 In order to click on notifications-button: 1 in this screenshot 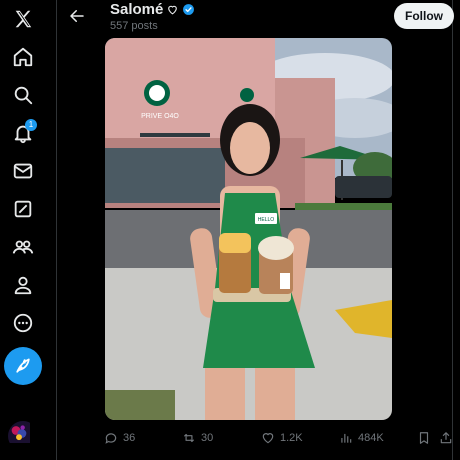, I will do `click(23, 133)`.